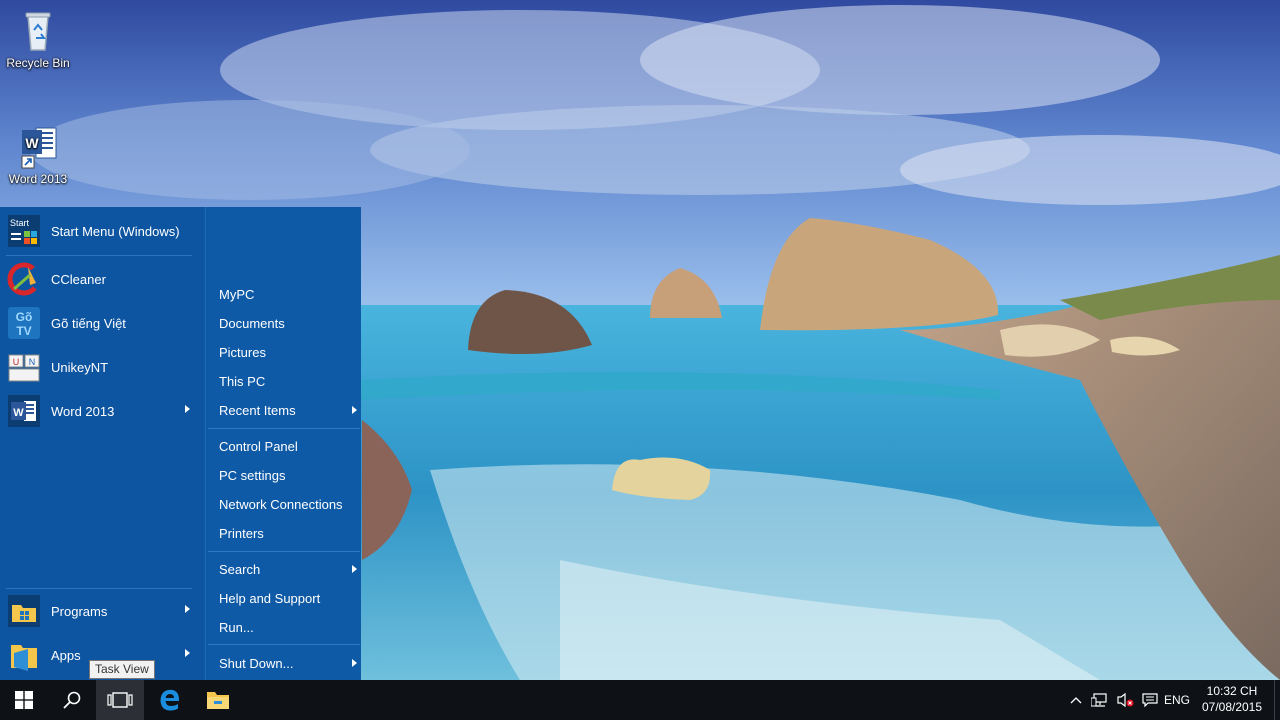  Describe the element at coordinates (252, 323) in the screenshot. I see `start-link-label: Documents` at that location.